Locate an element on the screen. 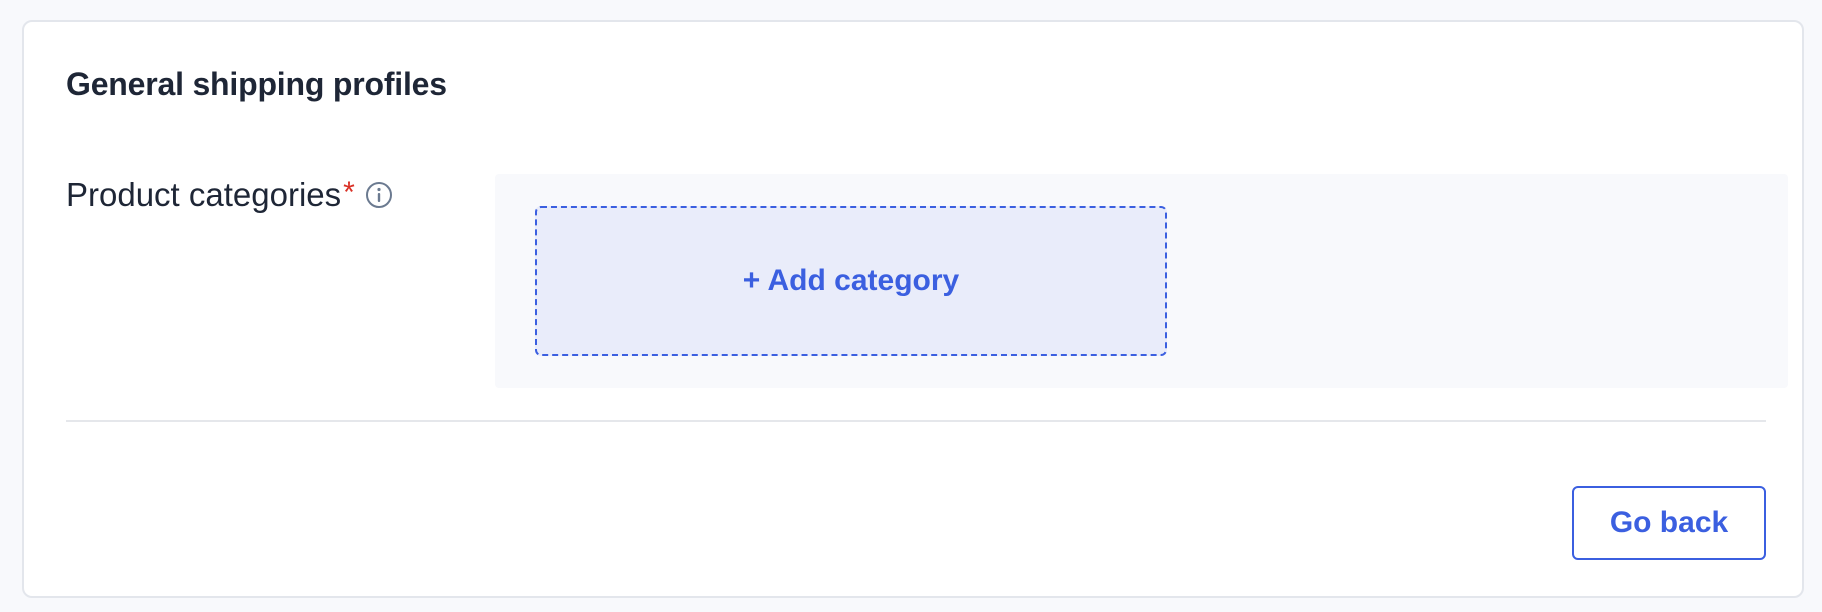 This screenshot has width=1822, height=612. info-icon-graphic is located at coordinates (378, 195).